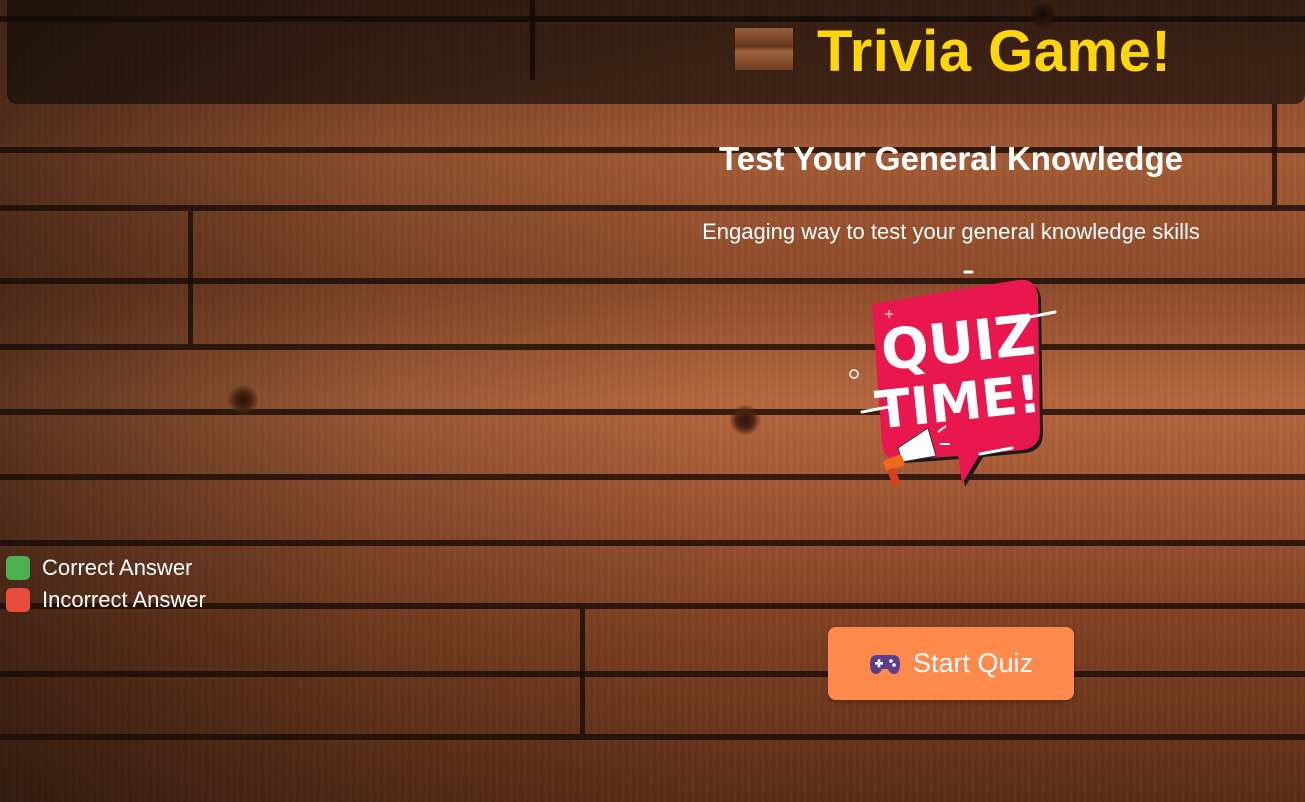 This screenshot has height=802, width=1305. What do you see at coordinates (854, 374) in the screenshot?
I see `sparkle-circle` at bounding box center [854, 374].